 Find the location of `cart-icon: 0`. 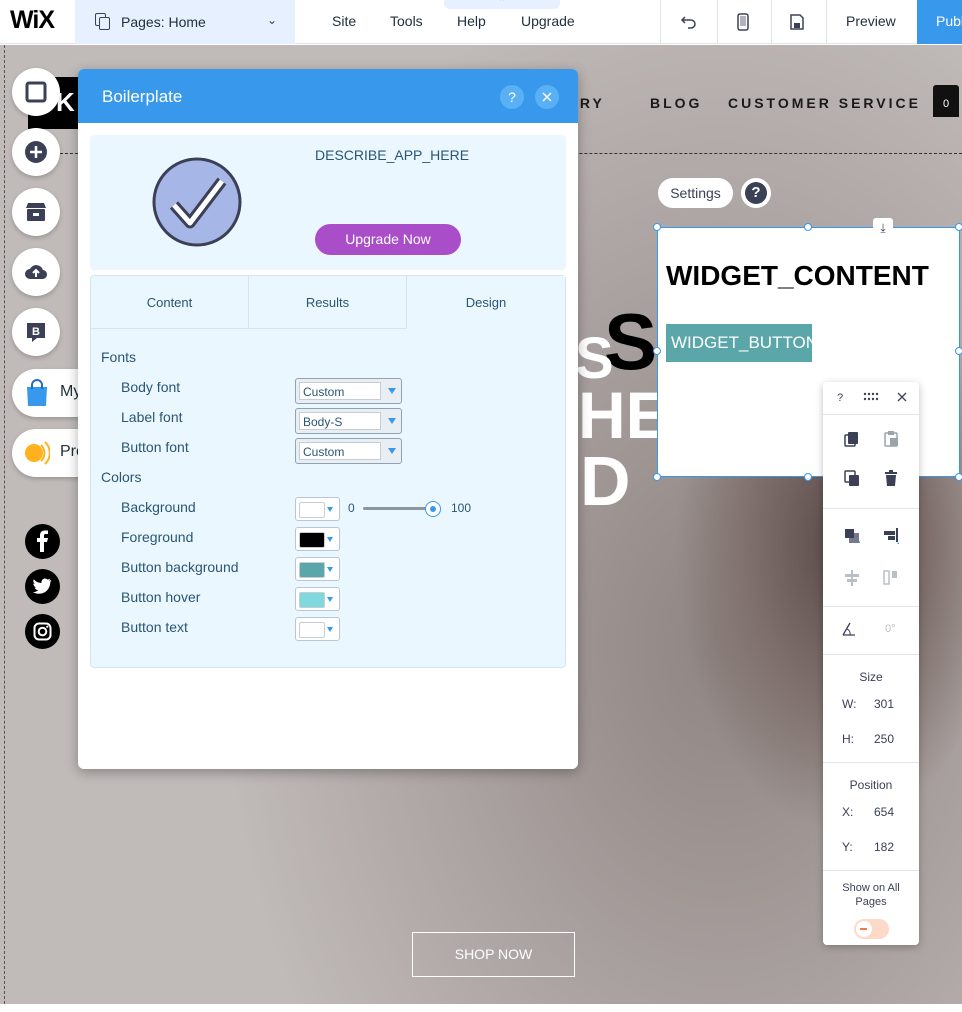

cart-icon: 0 is located at coordinates (946, 101).